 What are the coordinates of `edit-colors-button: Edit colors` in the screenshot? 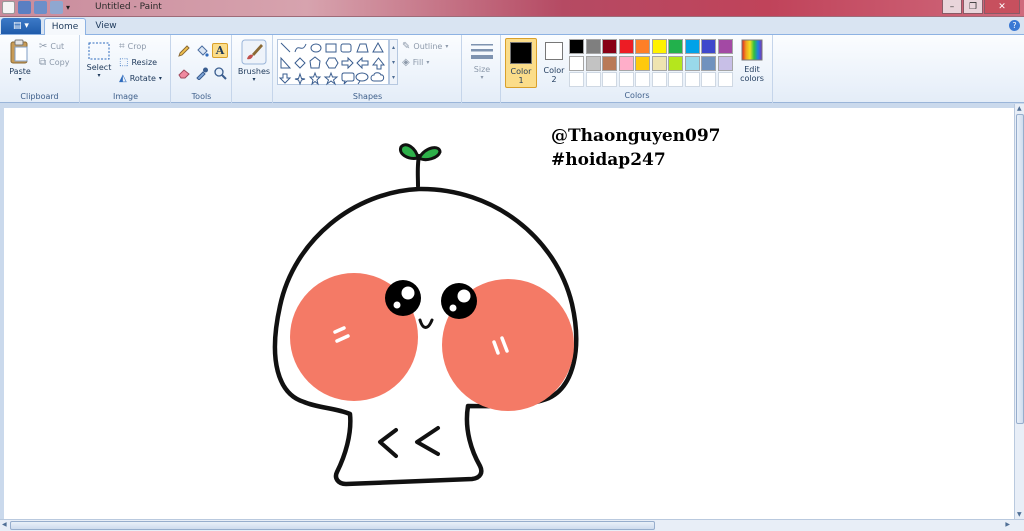 It's located at (752, 61).